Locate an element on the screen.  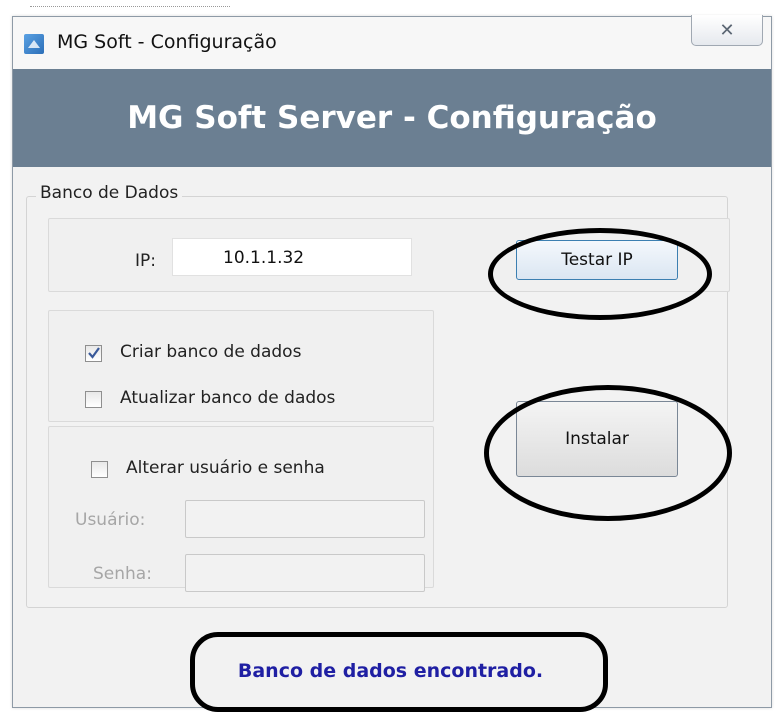
background-artifact is located at coordinates (130, 3).